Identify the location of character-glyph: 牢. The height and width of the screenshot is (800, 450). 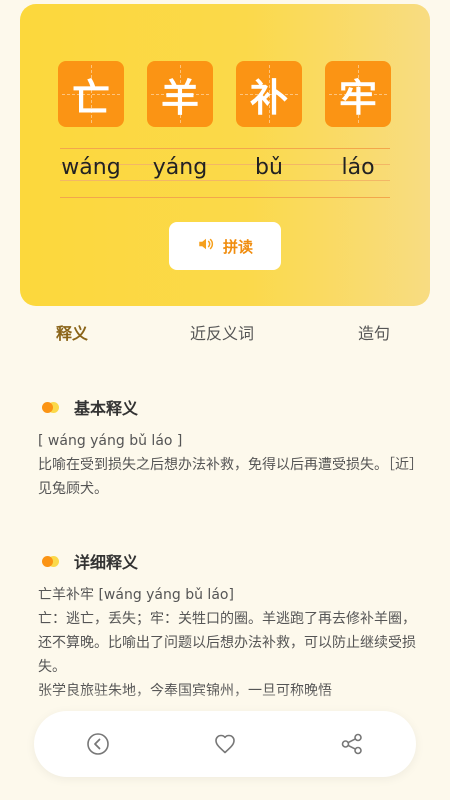
(357, 97).